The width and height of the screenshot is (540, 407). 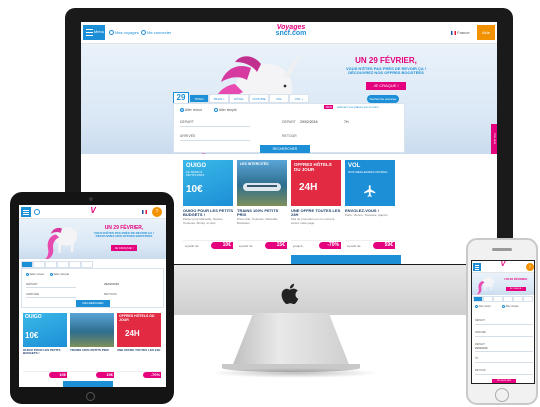 What do you see at coordinates (370, 183) in the screenshot?
I see `offer-card-image: VOL NOS MEILLEURES OFFRES` at bounding box center [370, 183].